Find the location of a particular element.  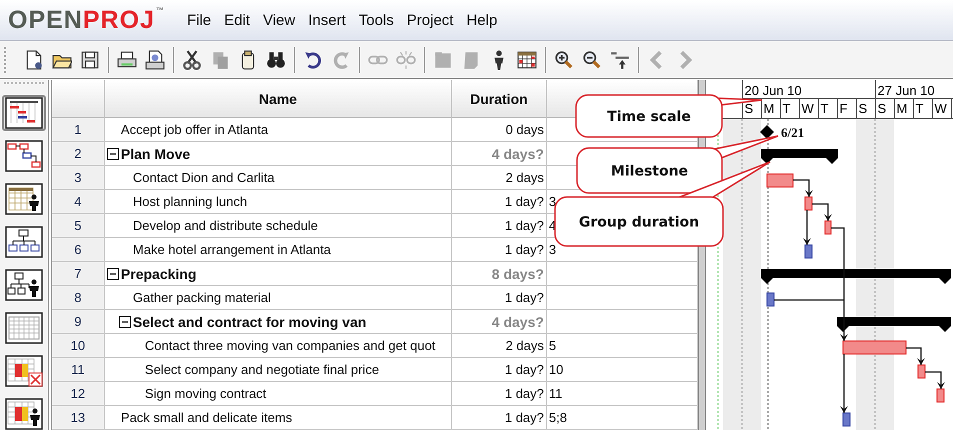

binoculars-icon is located at coordinates (276, 60).